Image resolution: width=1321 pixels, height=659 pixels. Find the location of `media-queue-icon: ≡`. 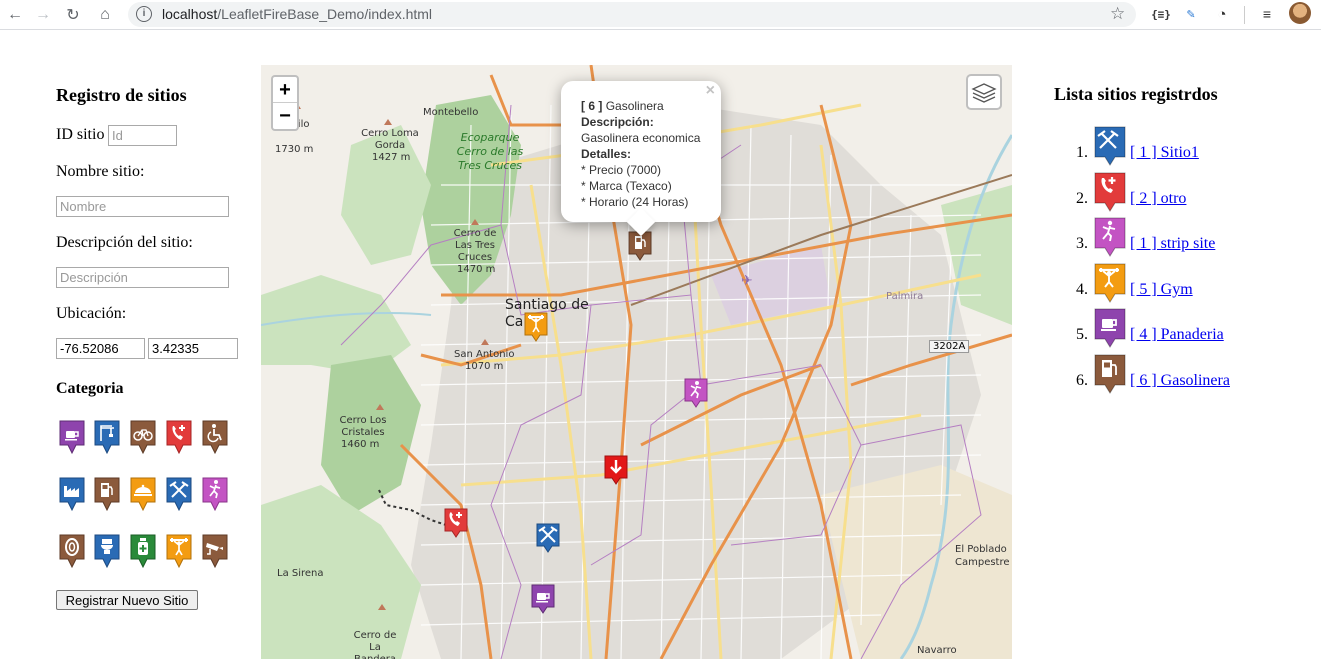

media-queue-icon: ≡ is located at coordinates (1267, 14).